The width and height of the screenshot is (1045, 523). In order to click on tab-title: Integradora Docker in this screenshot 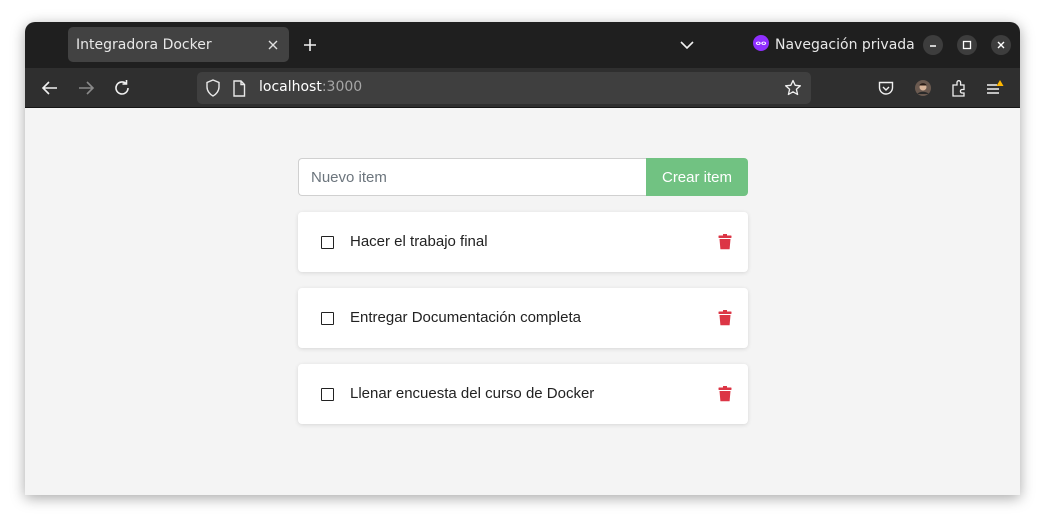, I will do `click(144, 44)`.